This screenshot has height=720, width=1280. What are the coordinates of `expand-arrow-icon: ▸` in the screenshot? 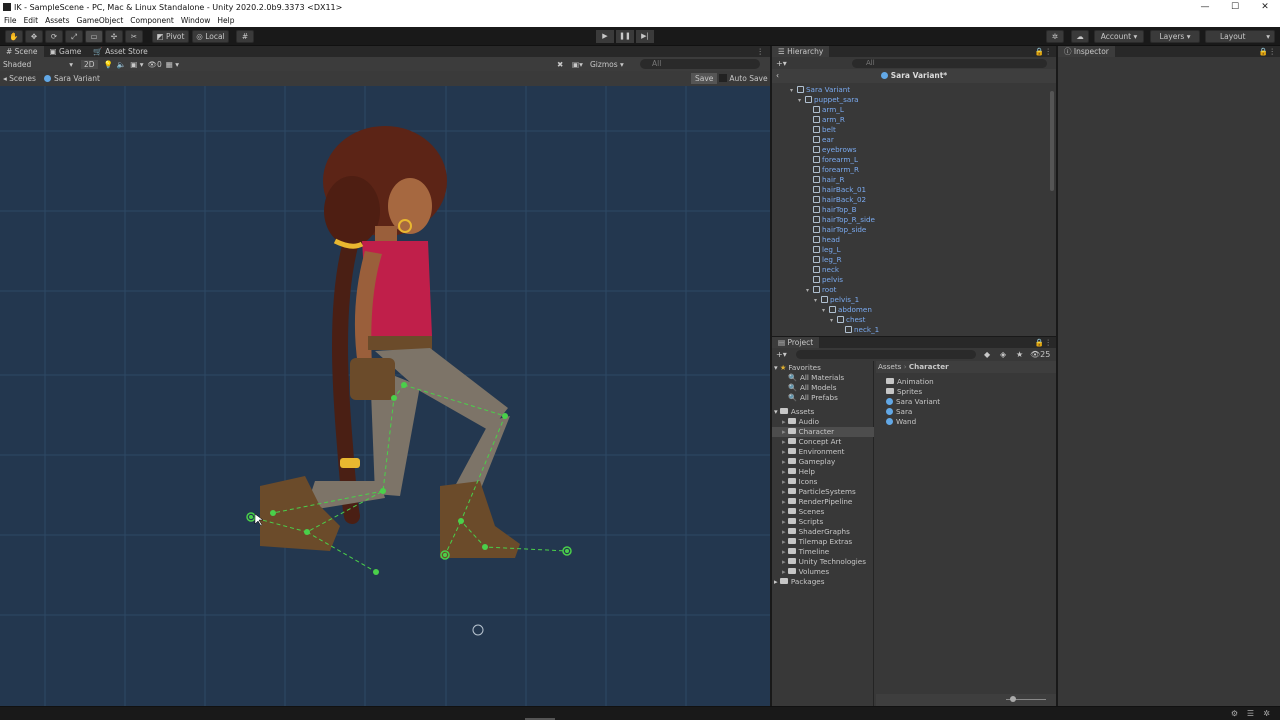 It's located at (776, 581).